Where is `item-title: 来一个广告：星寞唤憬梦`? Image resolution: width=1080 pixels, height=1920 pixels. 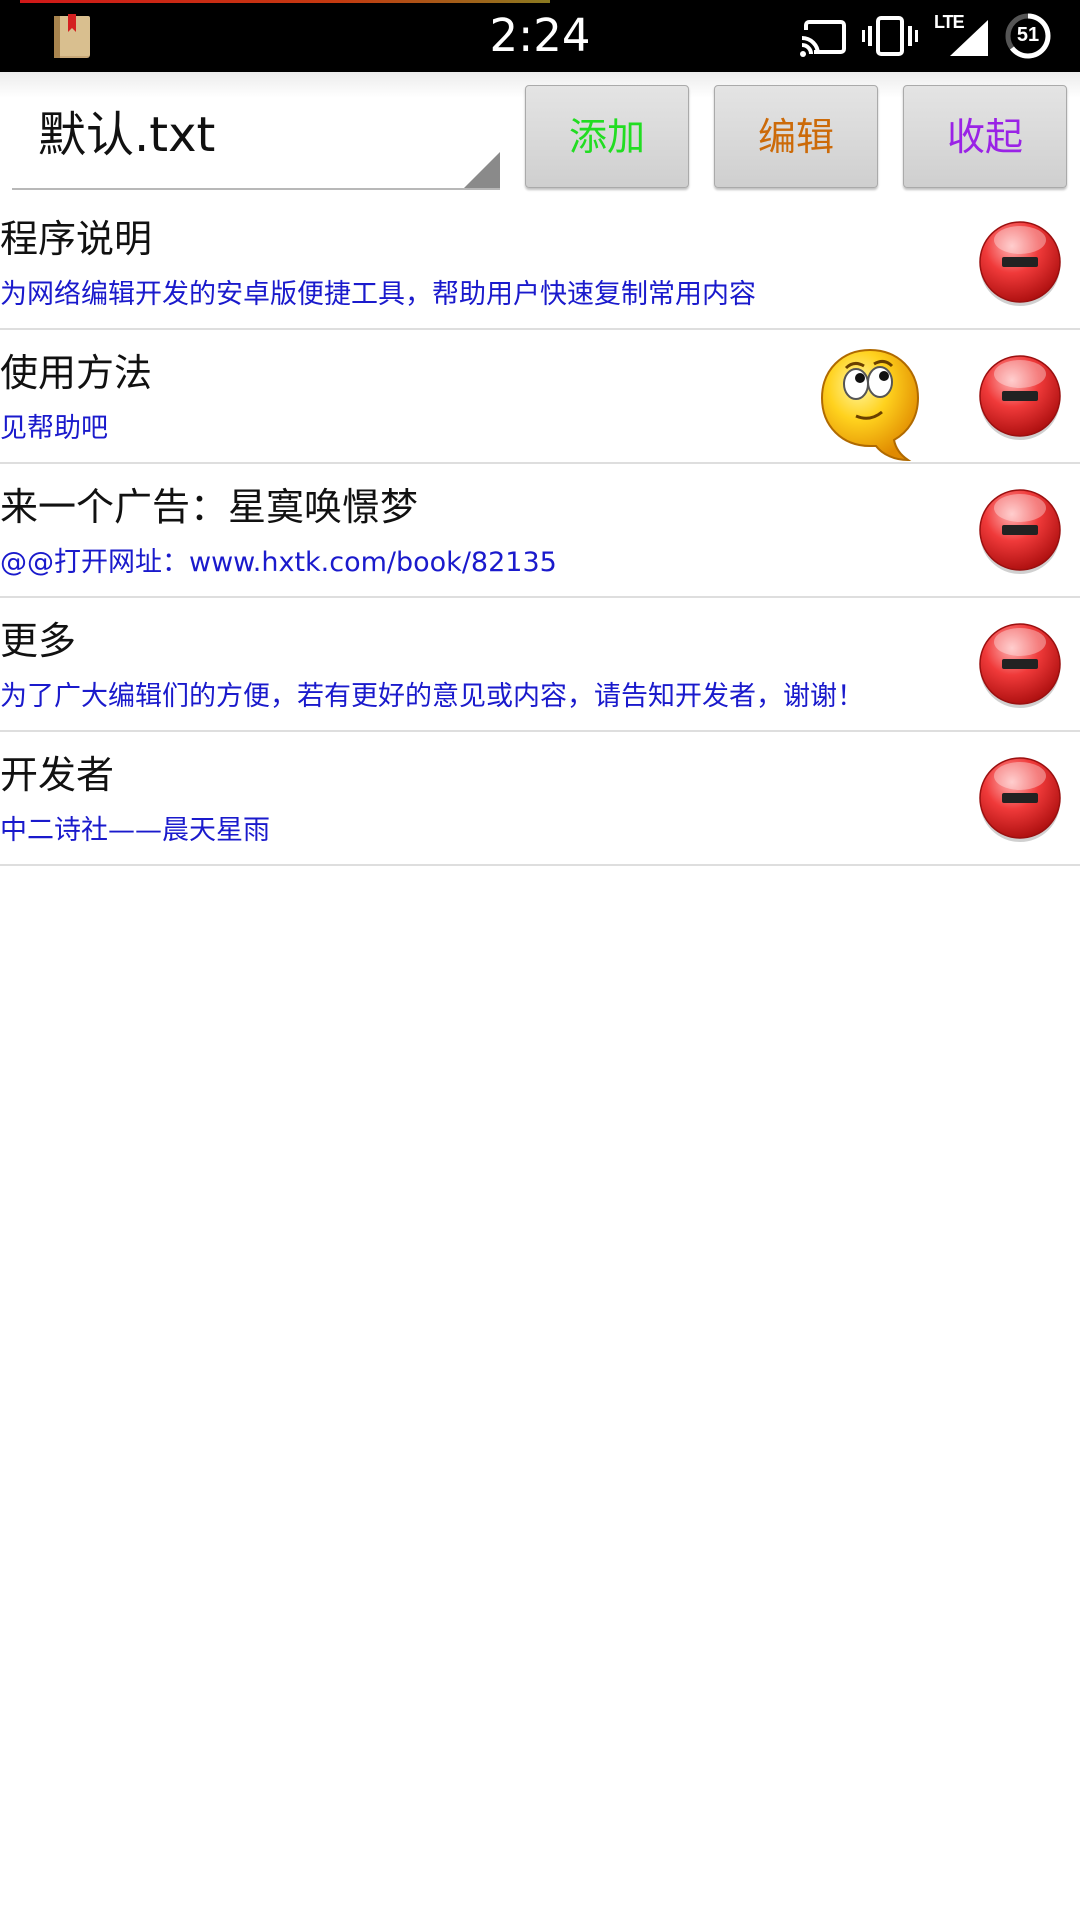 item-title: 来一个广告：星寞唤憬梦 is located at coordinates (209, 507).